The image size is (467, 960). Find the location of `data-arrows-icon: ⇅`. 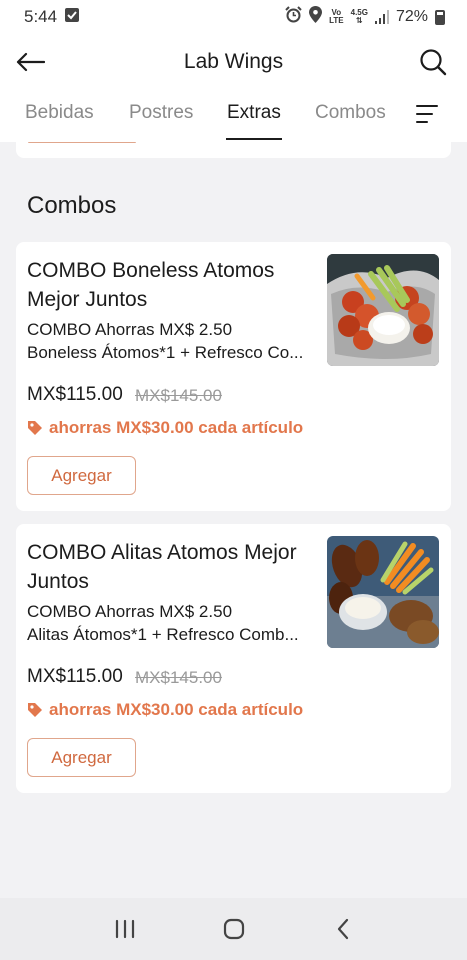

data-arrows-icon: ⇅ is located at coordinates (359, 20).